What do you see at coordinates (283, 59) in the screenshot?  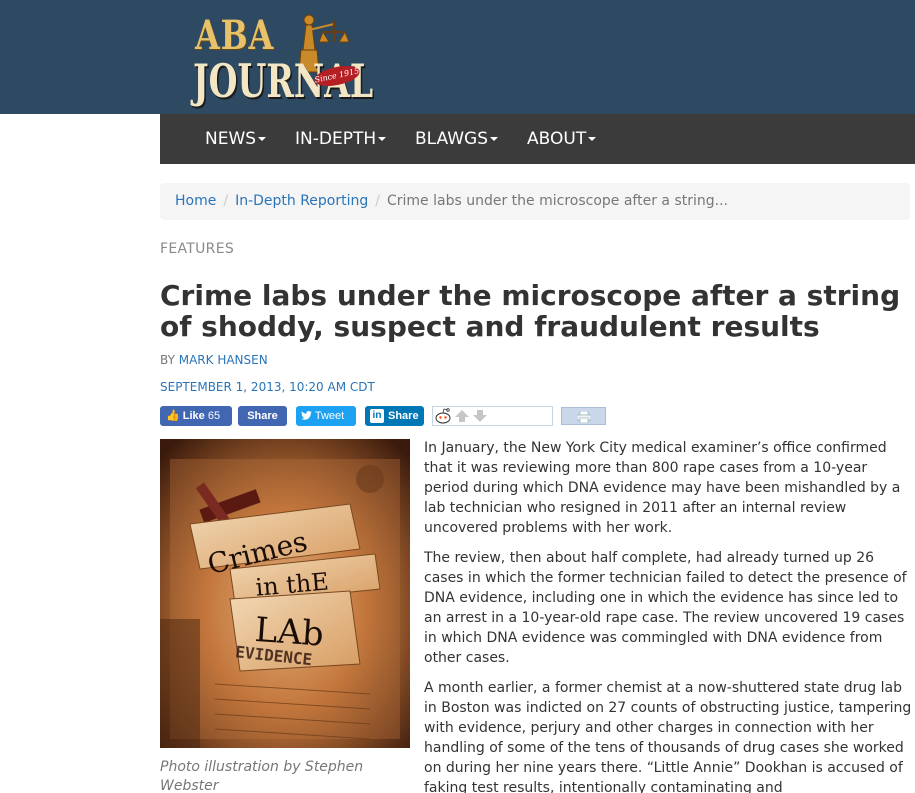 I see `aba-journal-logo: ABA JOURNAL Since 1915` at bounding box center [283, 59].